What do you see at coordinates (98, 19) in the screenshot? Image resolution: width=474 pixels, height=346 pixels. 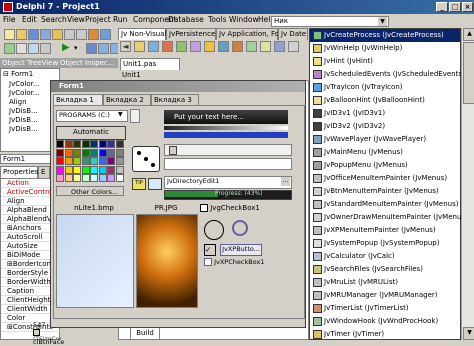 I see `menu-project: Project` at bounding box center [98, 19].